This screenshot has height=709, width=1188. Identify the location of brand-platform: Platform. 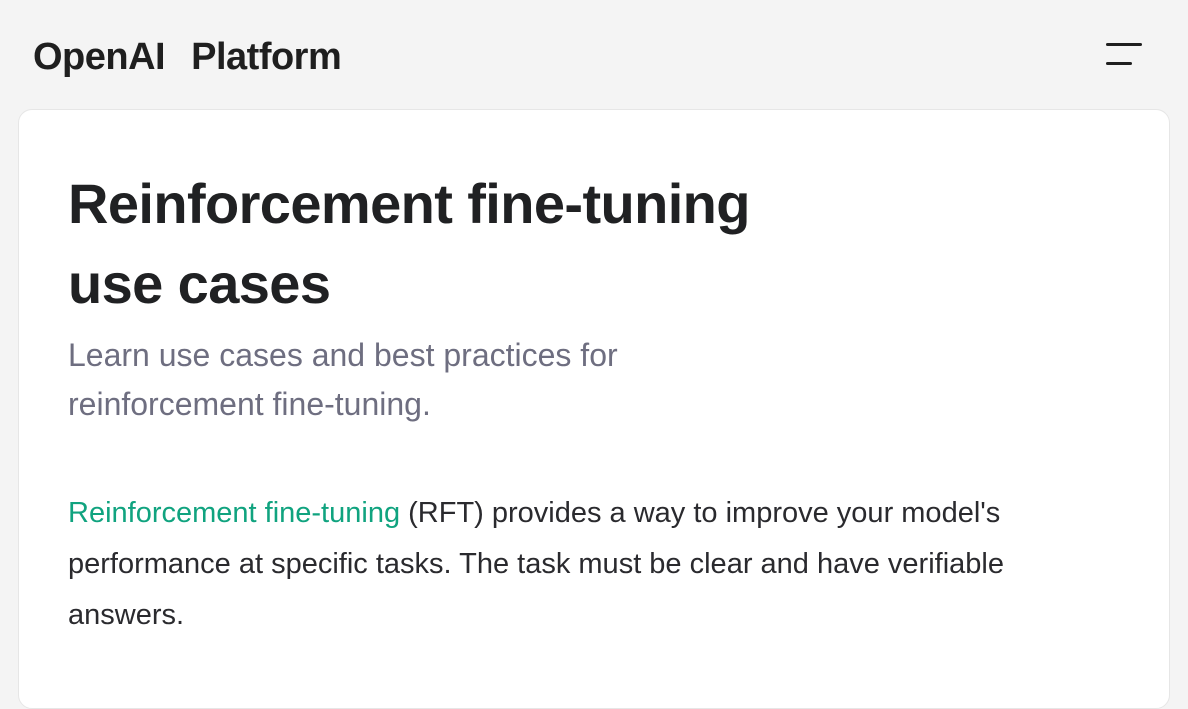
(266, 57).